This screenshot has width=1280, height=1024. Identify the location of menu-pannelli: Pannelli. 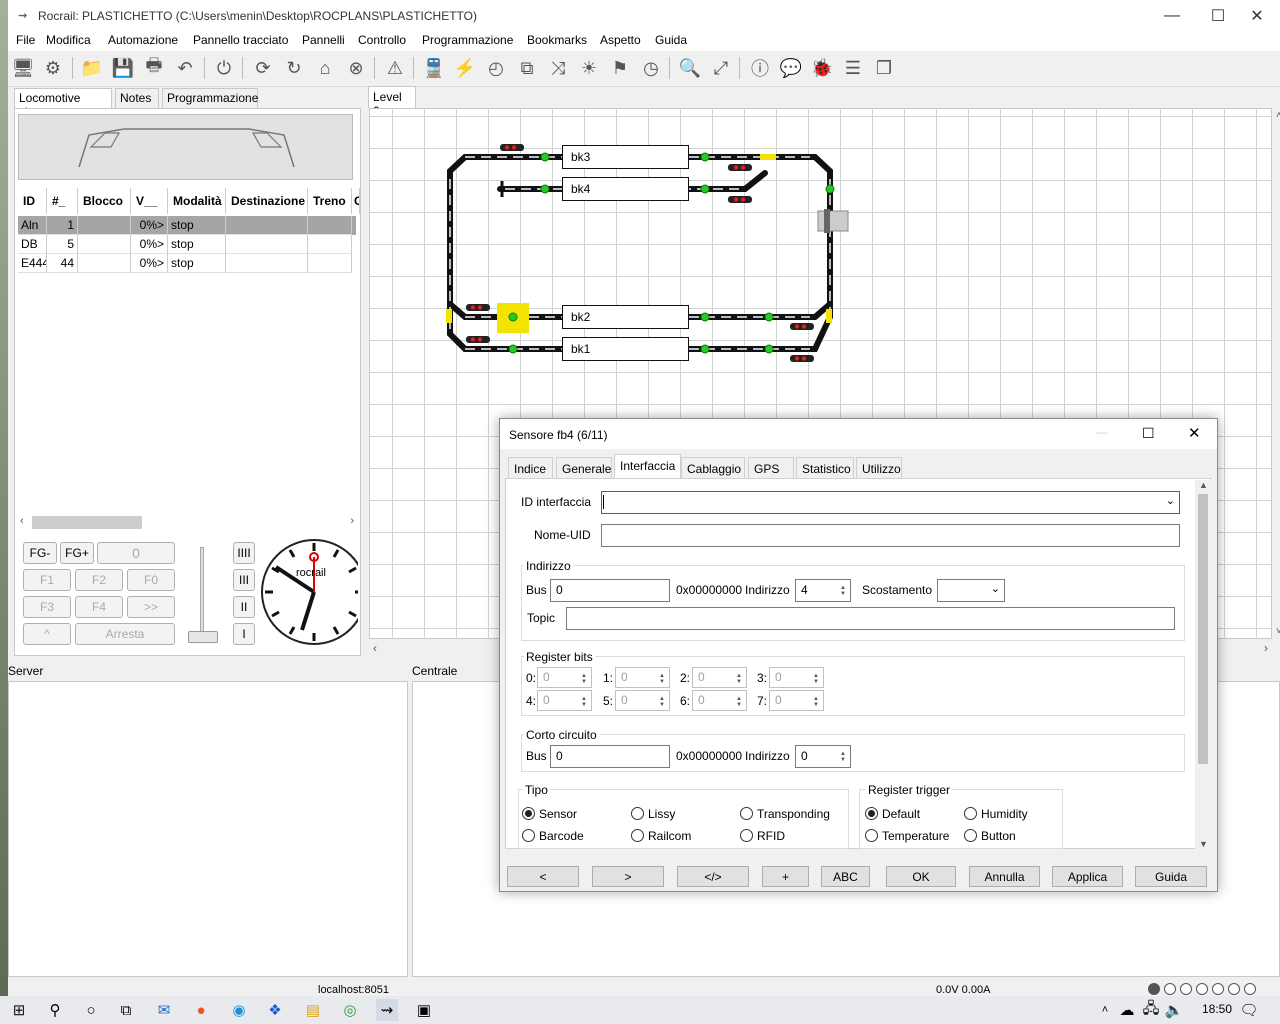
(323, 40).